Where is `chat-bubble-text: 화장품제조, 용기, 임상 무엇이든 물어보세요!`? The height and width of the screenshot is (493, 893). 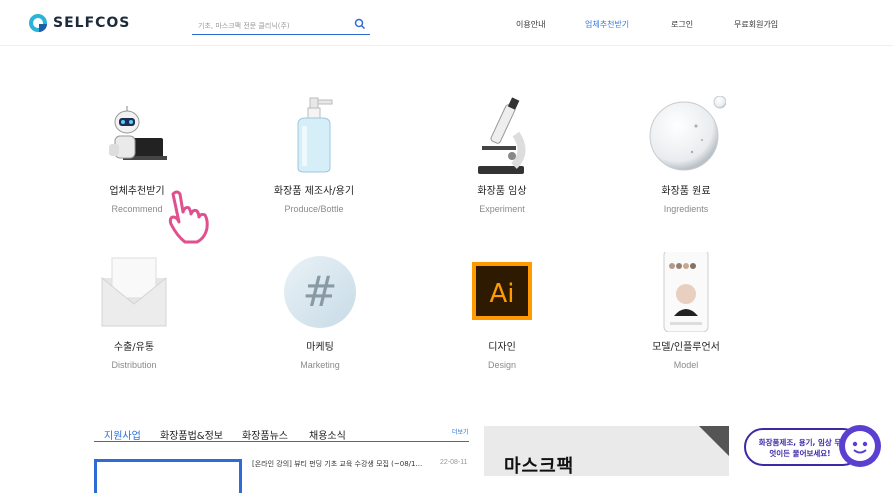 chat-bubble-text: 화장품제조, 용기, 임상 무엇이든 물어보세요! is located at coordinates (800, 448).